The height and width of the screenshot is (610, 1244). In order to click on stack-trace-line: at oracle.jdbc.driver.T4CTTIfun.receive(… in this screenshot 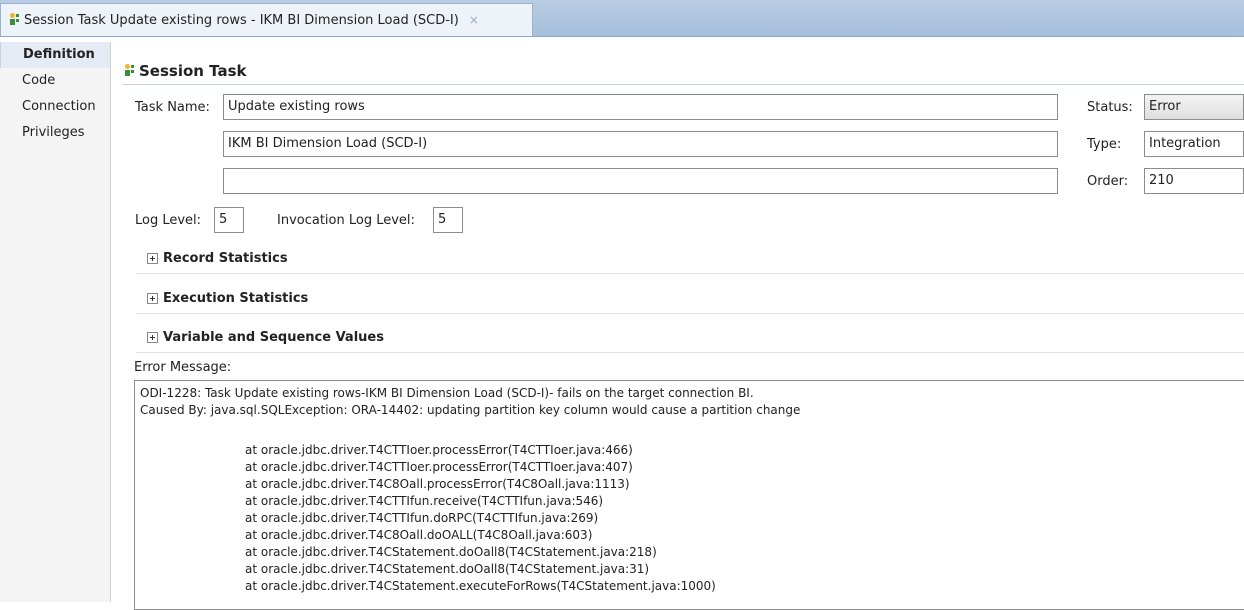, I will do `click(424, 501)`.